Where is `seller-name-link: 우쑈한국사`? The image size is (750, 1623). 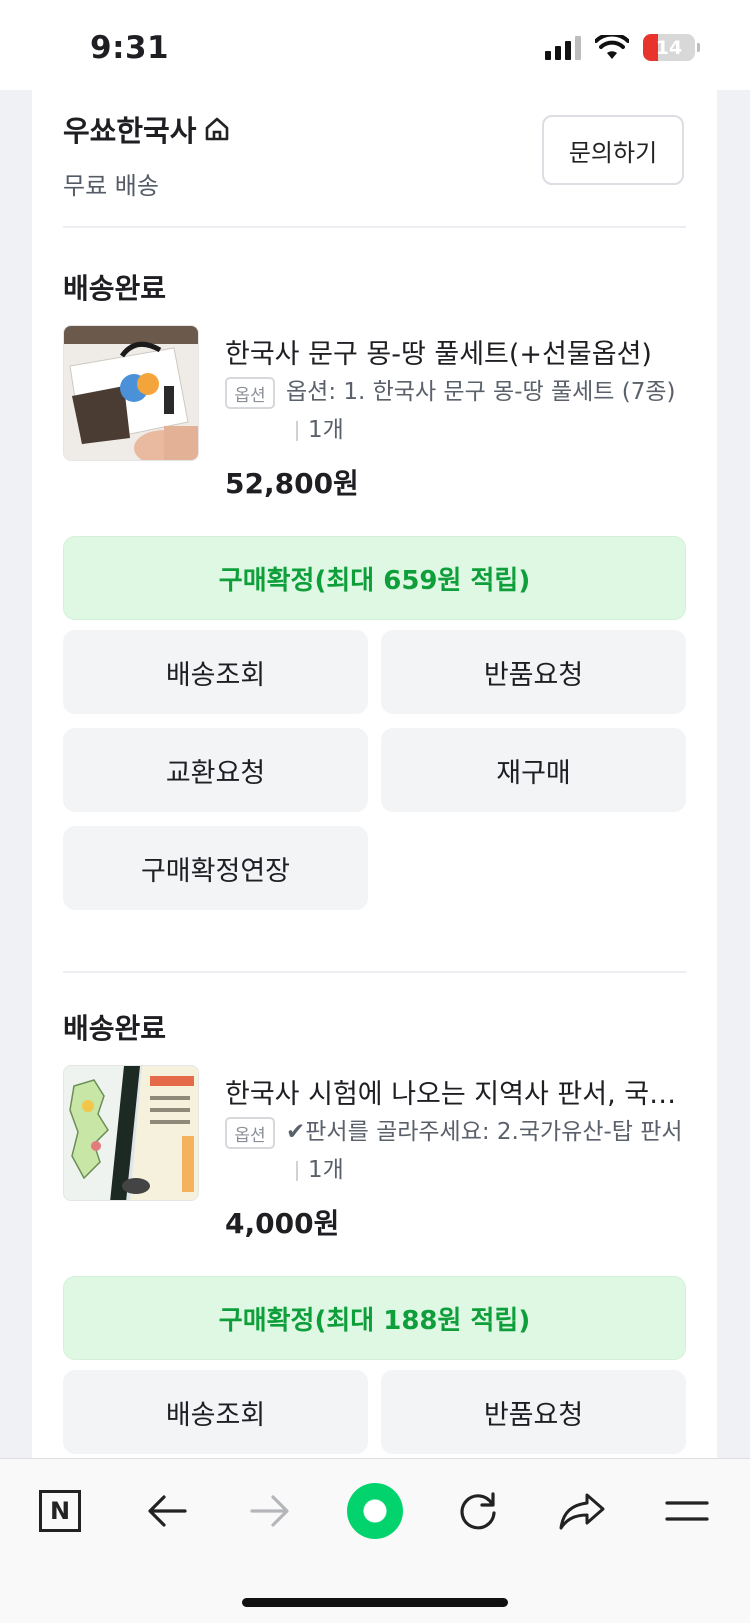
seller-name-link: 우쑈한국사 is located at coordinates (146, 129).